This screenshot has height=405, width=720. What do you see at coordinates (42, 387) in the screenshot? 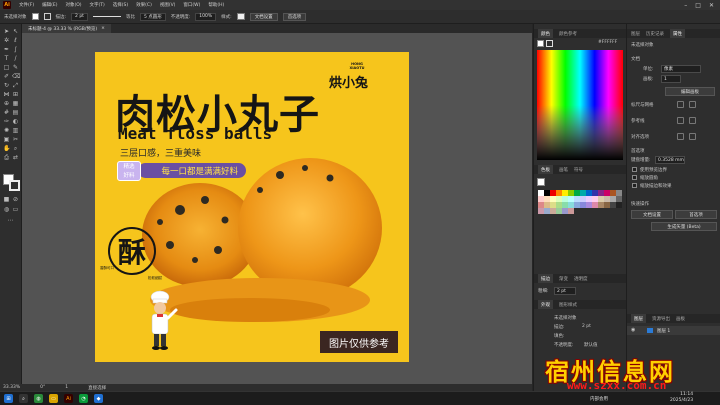
I see `rotation-angle: 0°` at bounding box center [42, 387].